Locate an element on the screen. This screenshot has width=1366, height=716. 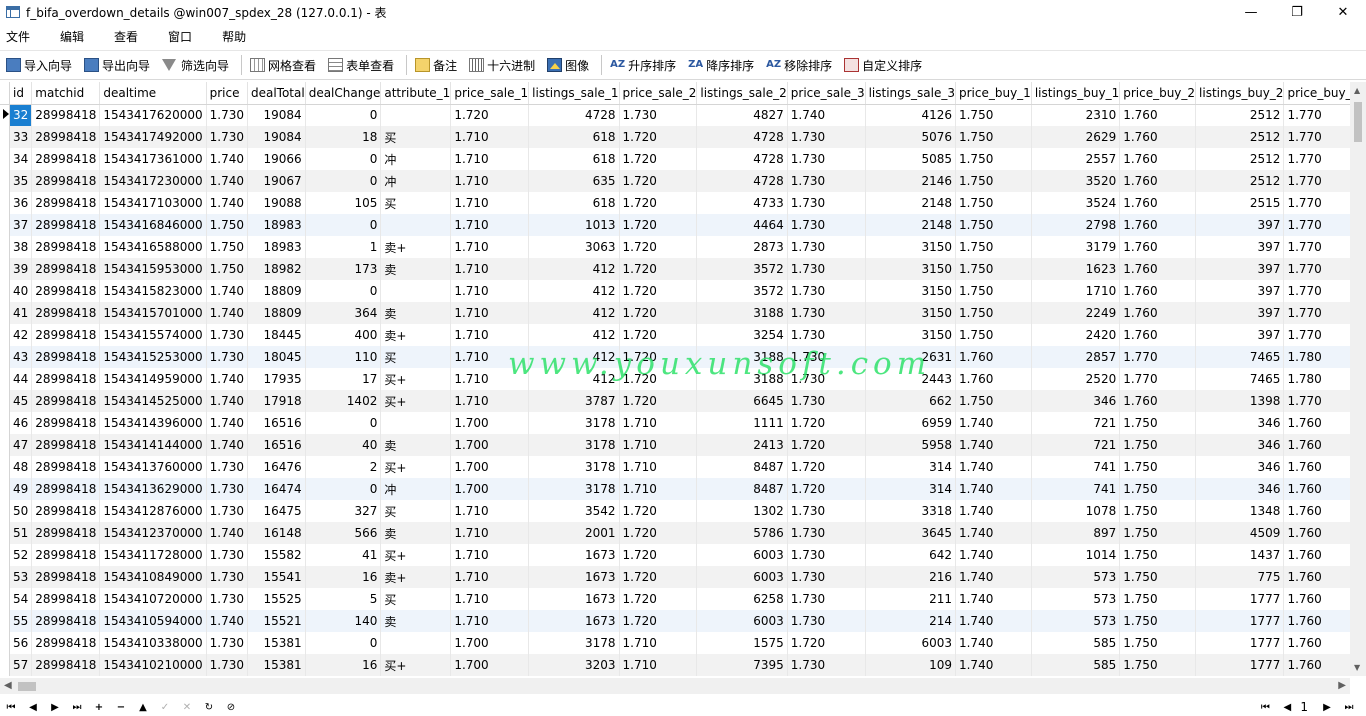
cell-dealtime: 1543410849000 is located at coordinates (153, 577).